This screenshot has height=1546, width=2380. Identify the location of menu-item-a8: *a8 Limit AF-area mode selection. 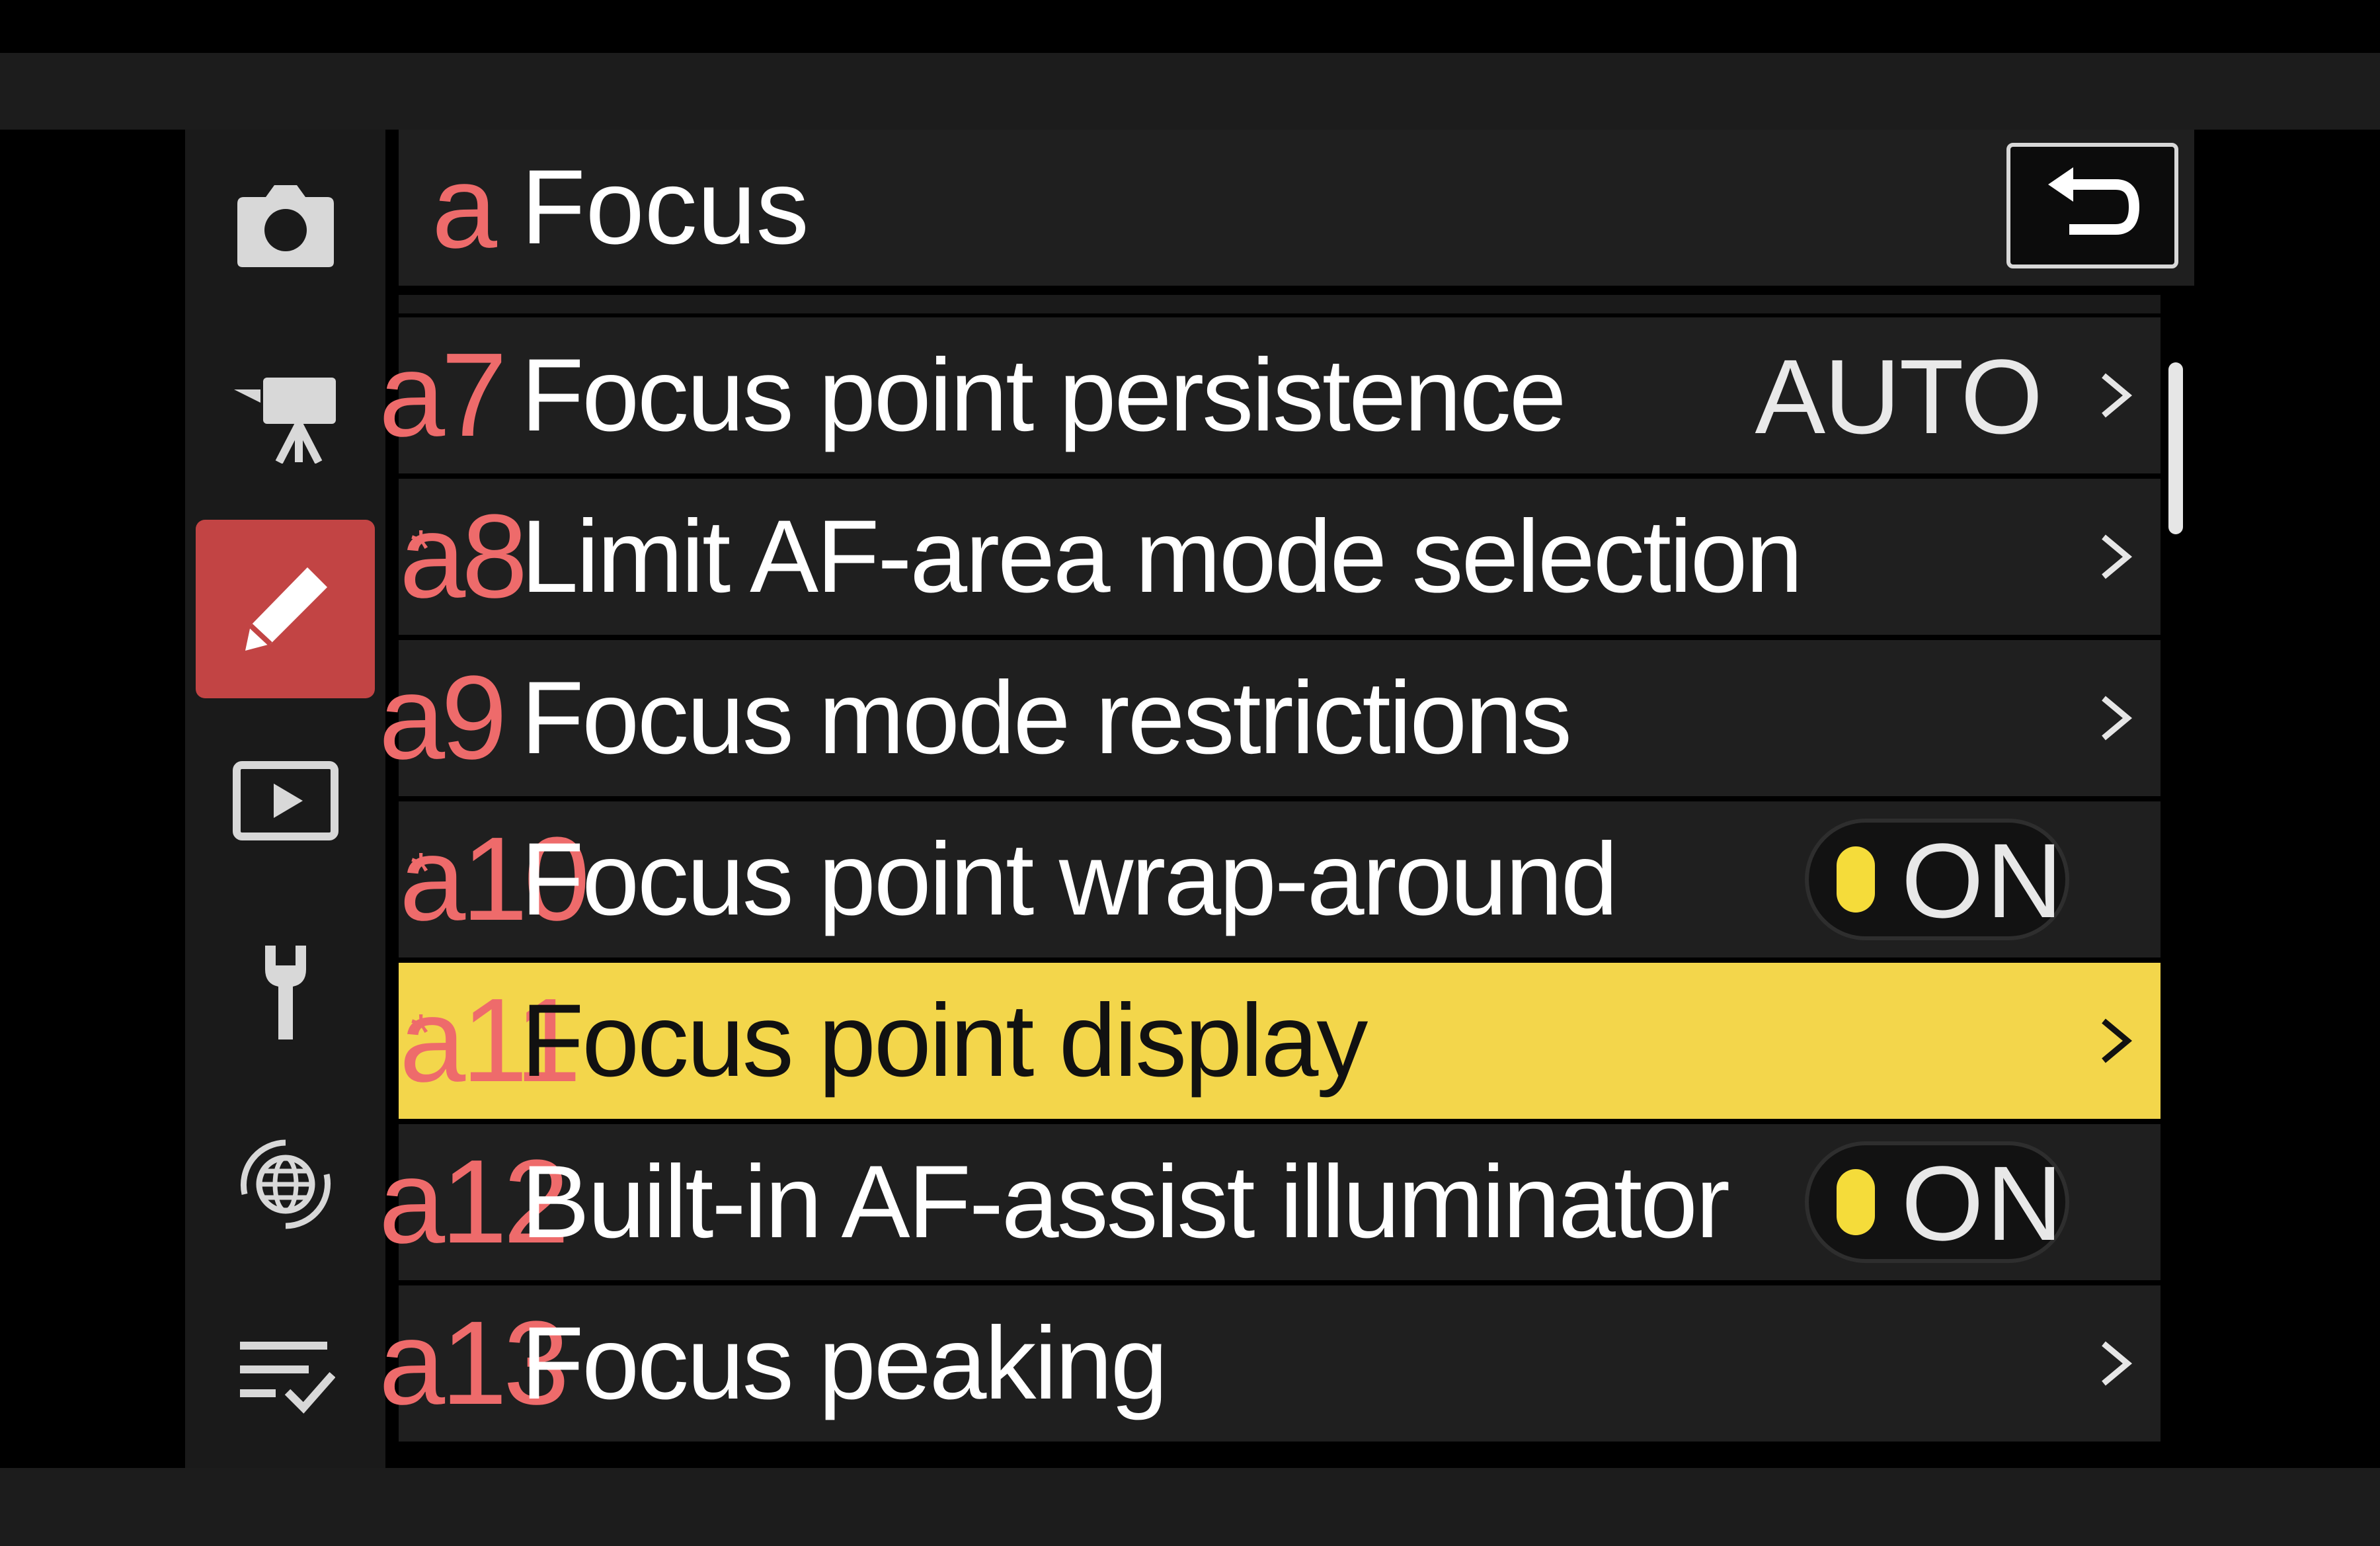
(1280, 557).